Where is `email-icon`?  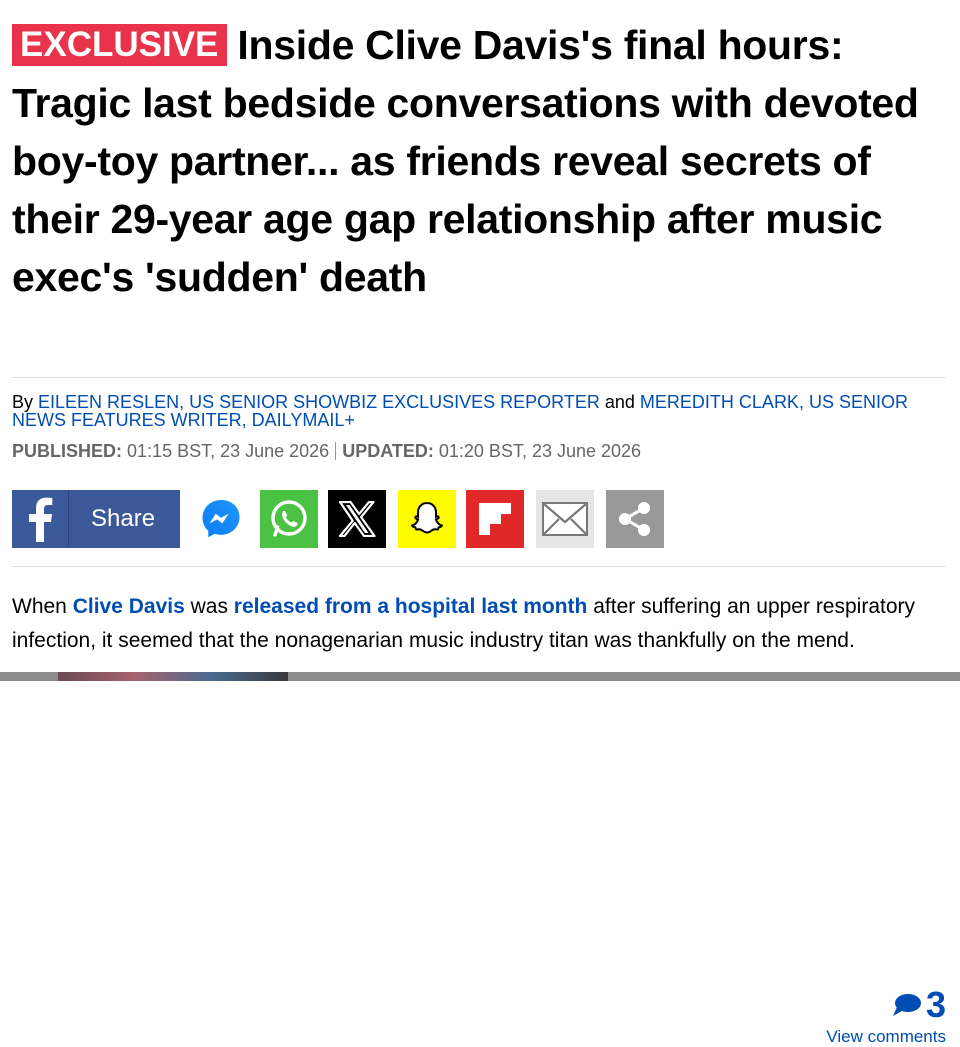 email-icon is located at coordinates (565, 519).